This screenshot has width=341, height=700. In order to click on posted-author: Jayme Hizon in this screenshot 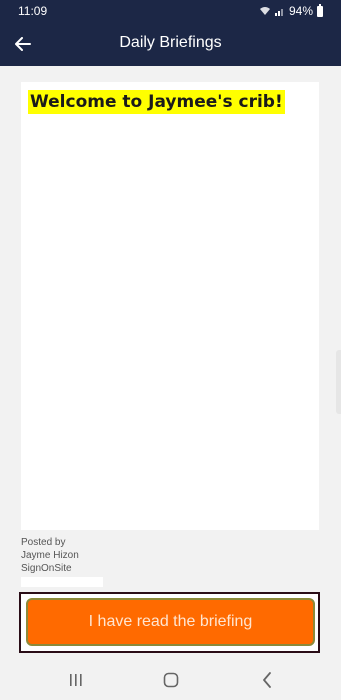, I will do `click(50, 555)`.